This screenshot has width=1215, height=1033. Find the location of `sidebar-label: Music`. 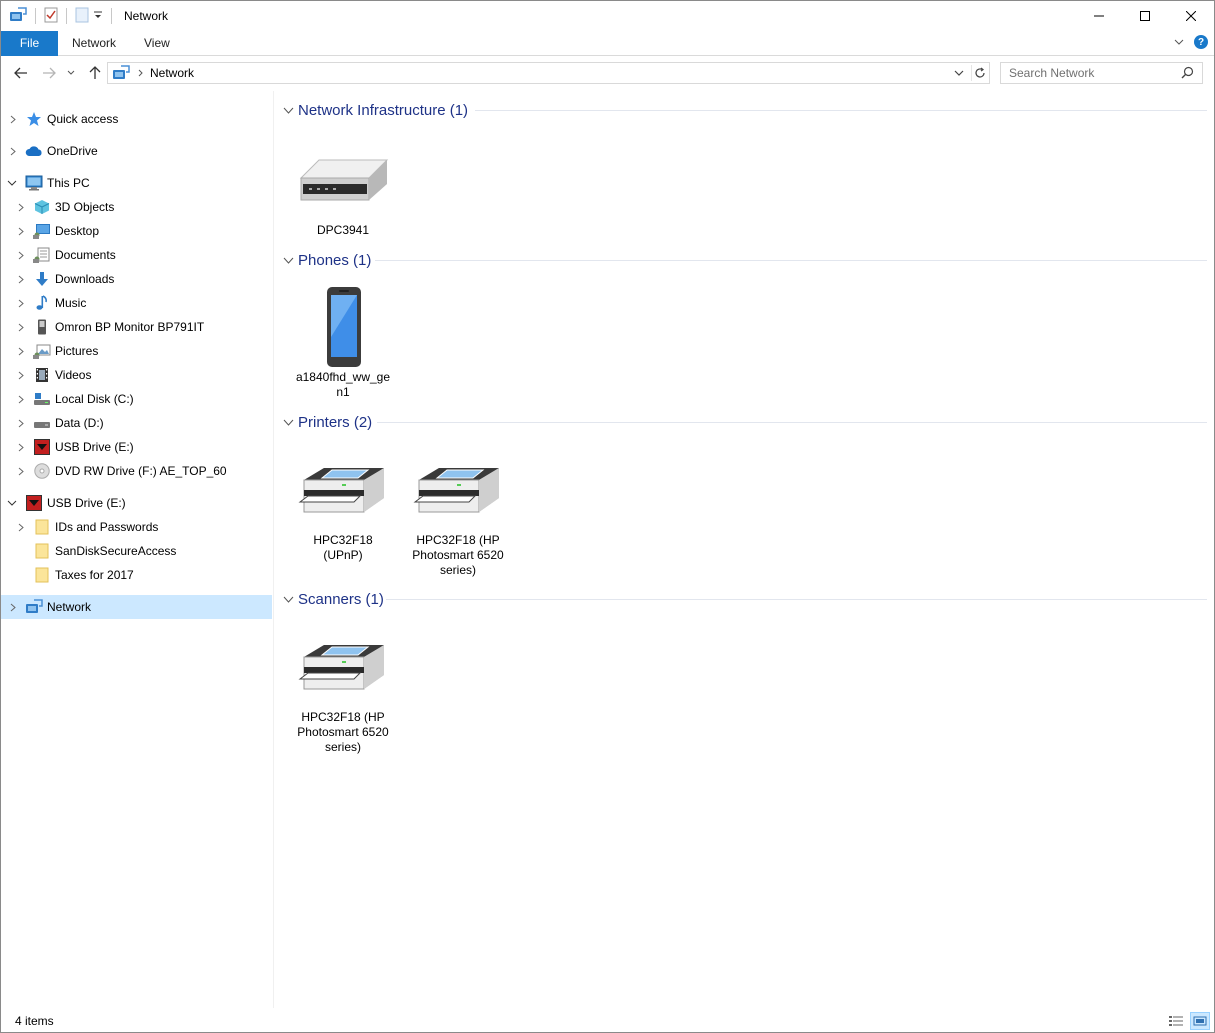

sidebar-label: Music is located at coordinates (71, 303).